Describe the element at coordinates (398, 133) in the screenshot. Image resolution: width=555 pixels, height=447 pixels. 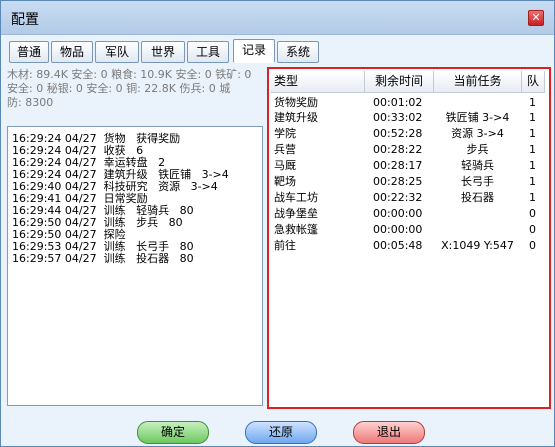
I see `task-remaining: 00:52:28` at that location.